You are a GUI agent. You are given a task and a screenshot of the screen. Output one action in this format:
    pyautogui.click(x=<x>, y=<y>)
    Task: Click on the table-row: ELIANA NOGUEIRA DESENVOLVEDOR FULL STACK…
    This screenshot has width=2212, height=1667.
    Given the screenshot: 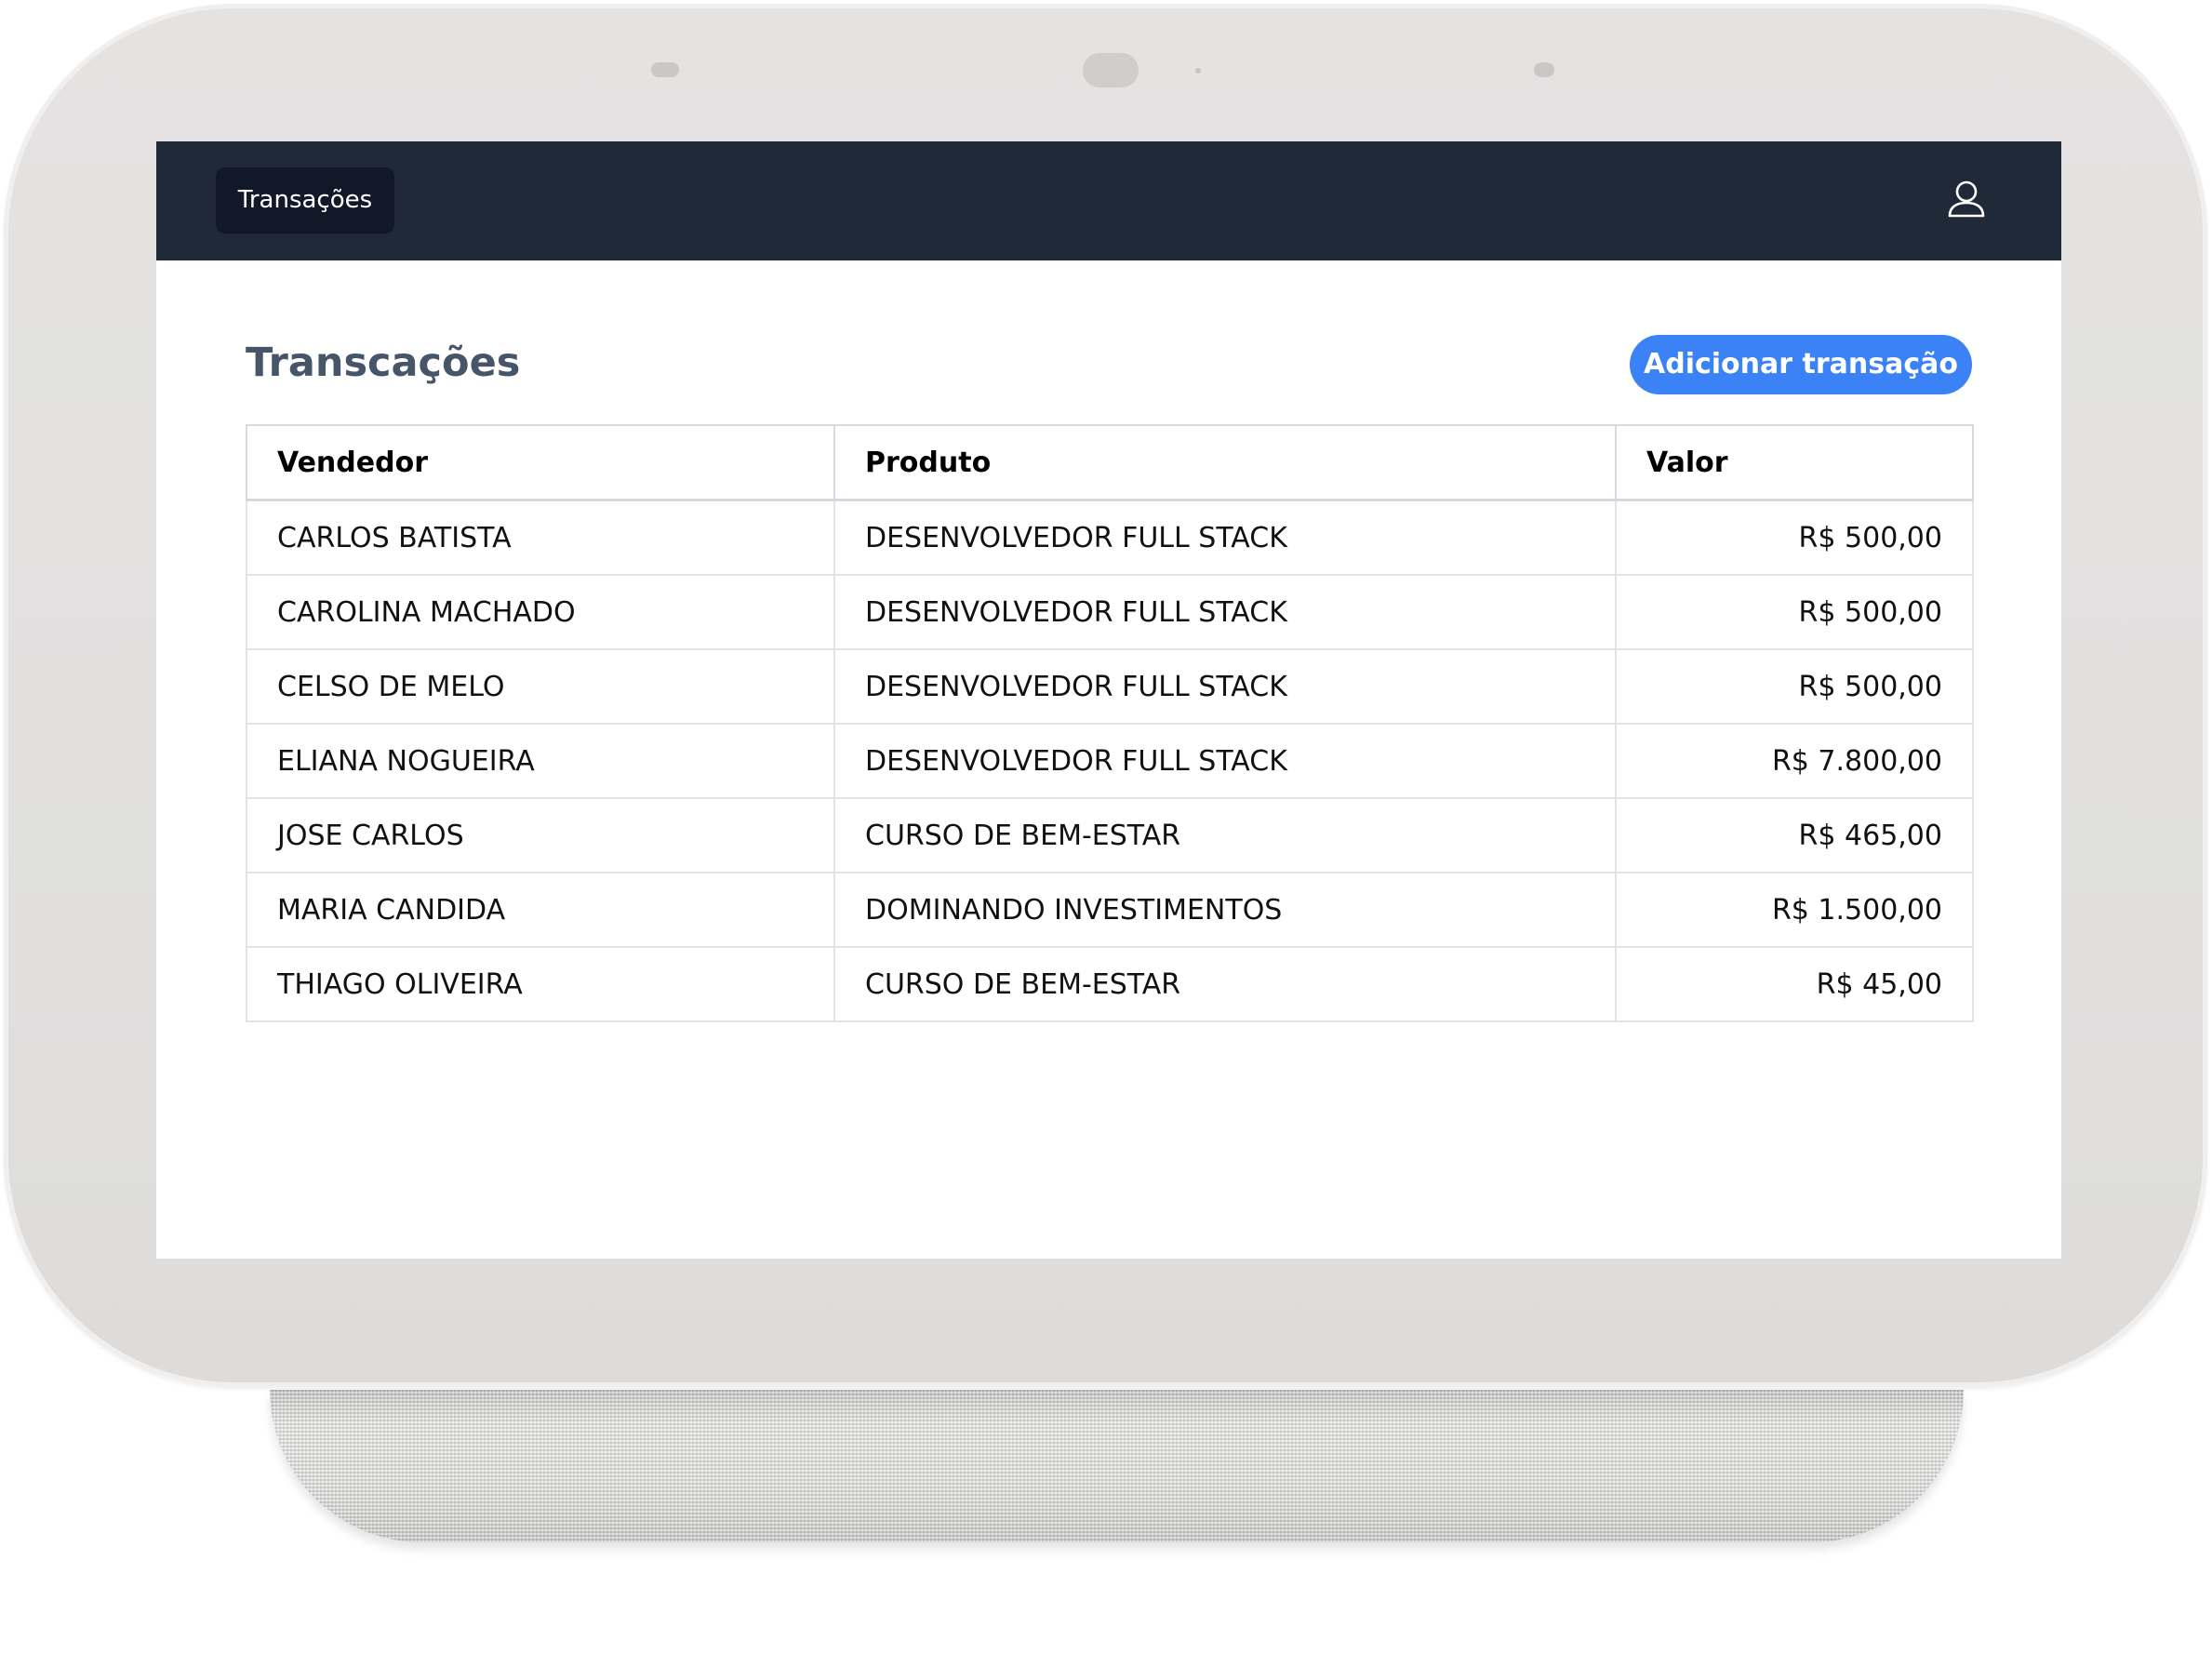 What is the action you would take?
    pyautogui.click(x=1110, y=761)
    